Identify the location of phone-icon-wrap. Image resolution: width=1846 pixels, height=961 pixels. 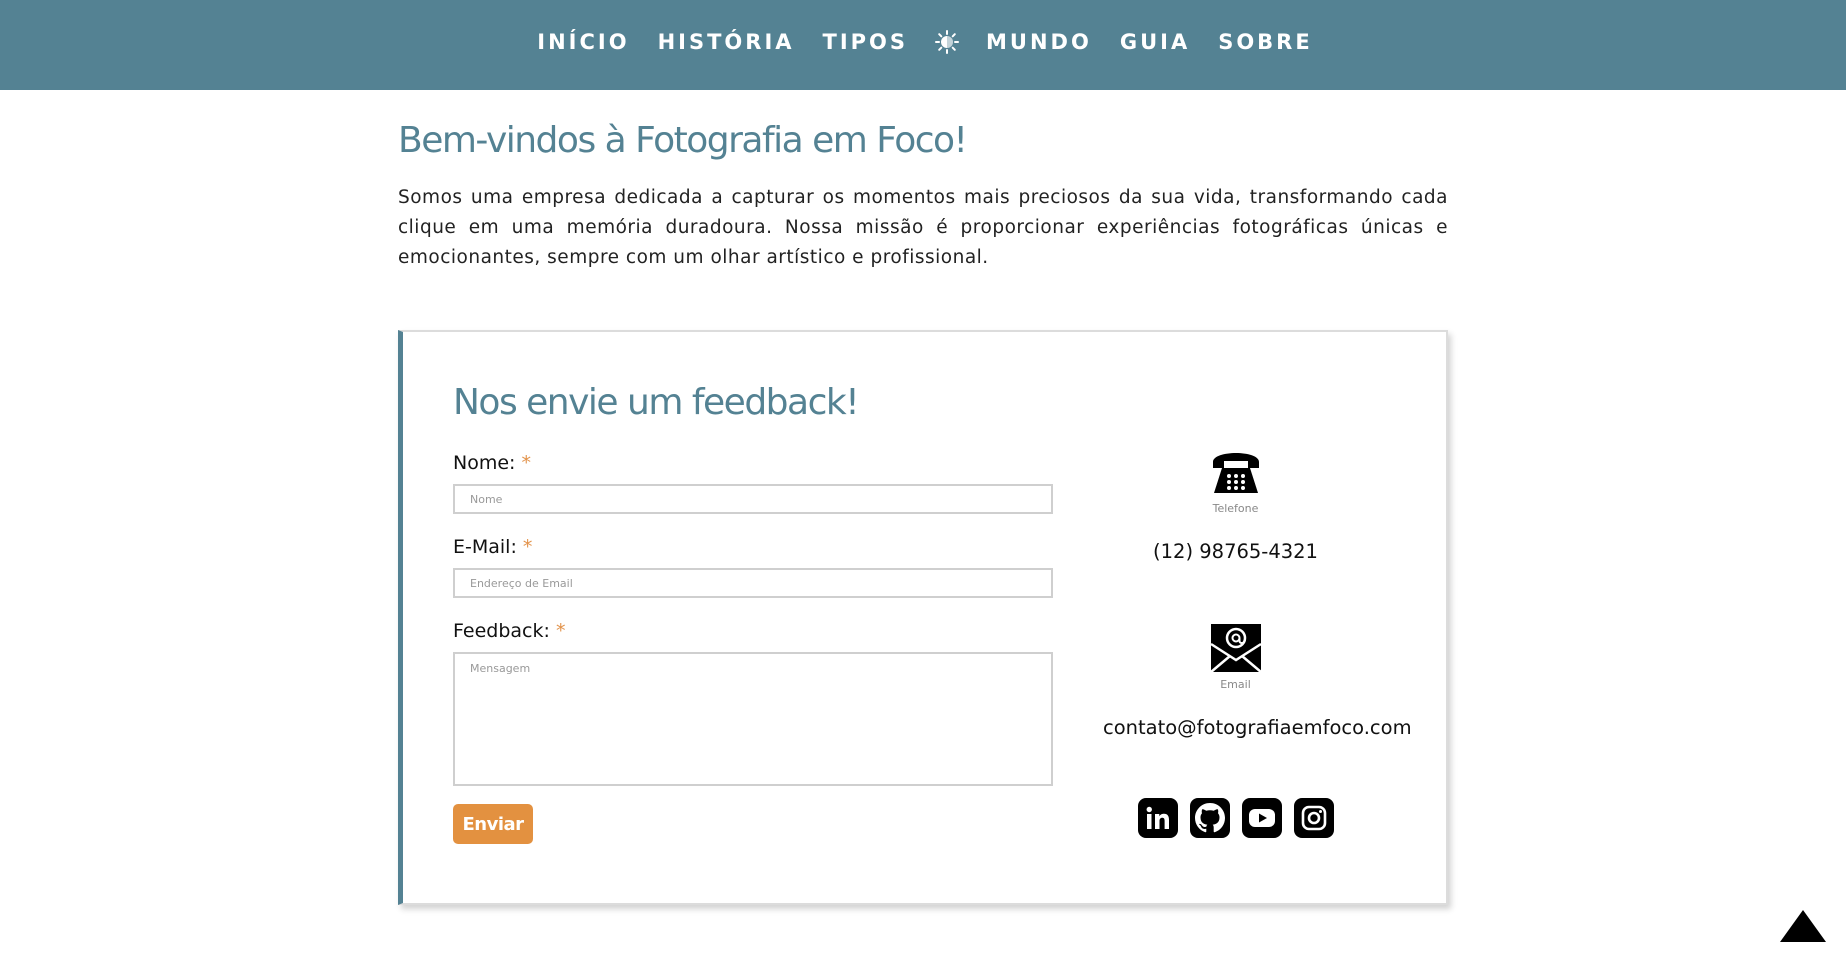
(1235, 472).